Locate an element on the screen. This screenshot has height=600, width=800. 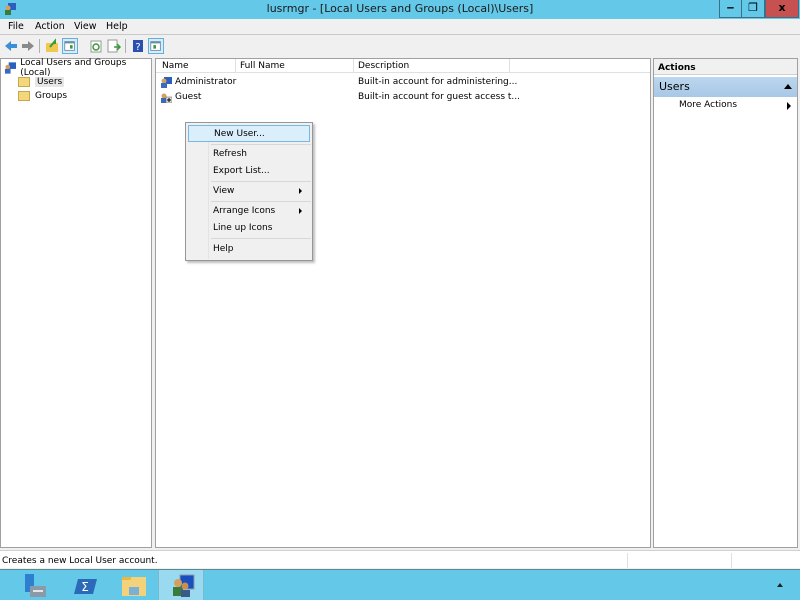
menu-view: View is located at coordinates (85, 26).